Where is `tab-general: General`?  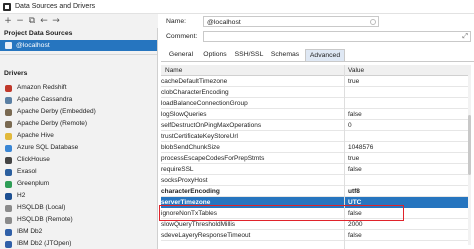
tab-general: General is located at coordinates (181, 55).